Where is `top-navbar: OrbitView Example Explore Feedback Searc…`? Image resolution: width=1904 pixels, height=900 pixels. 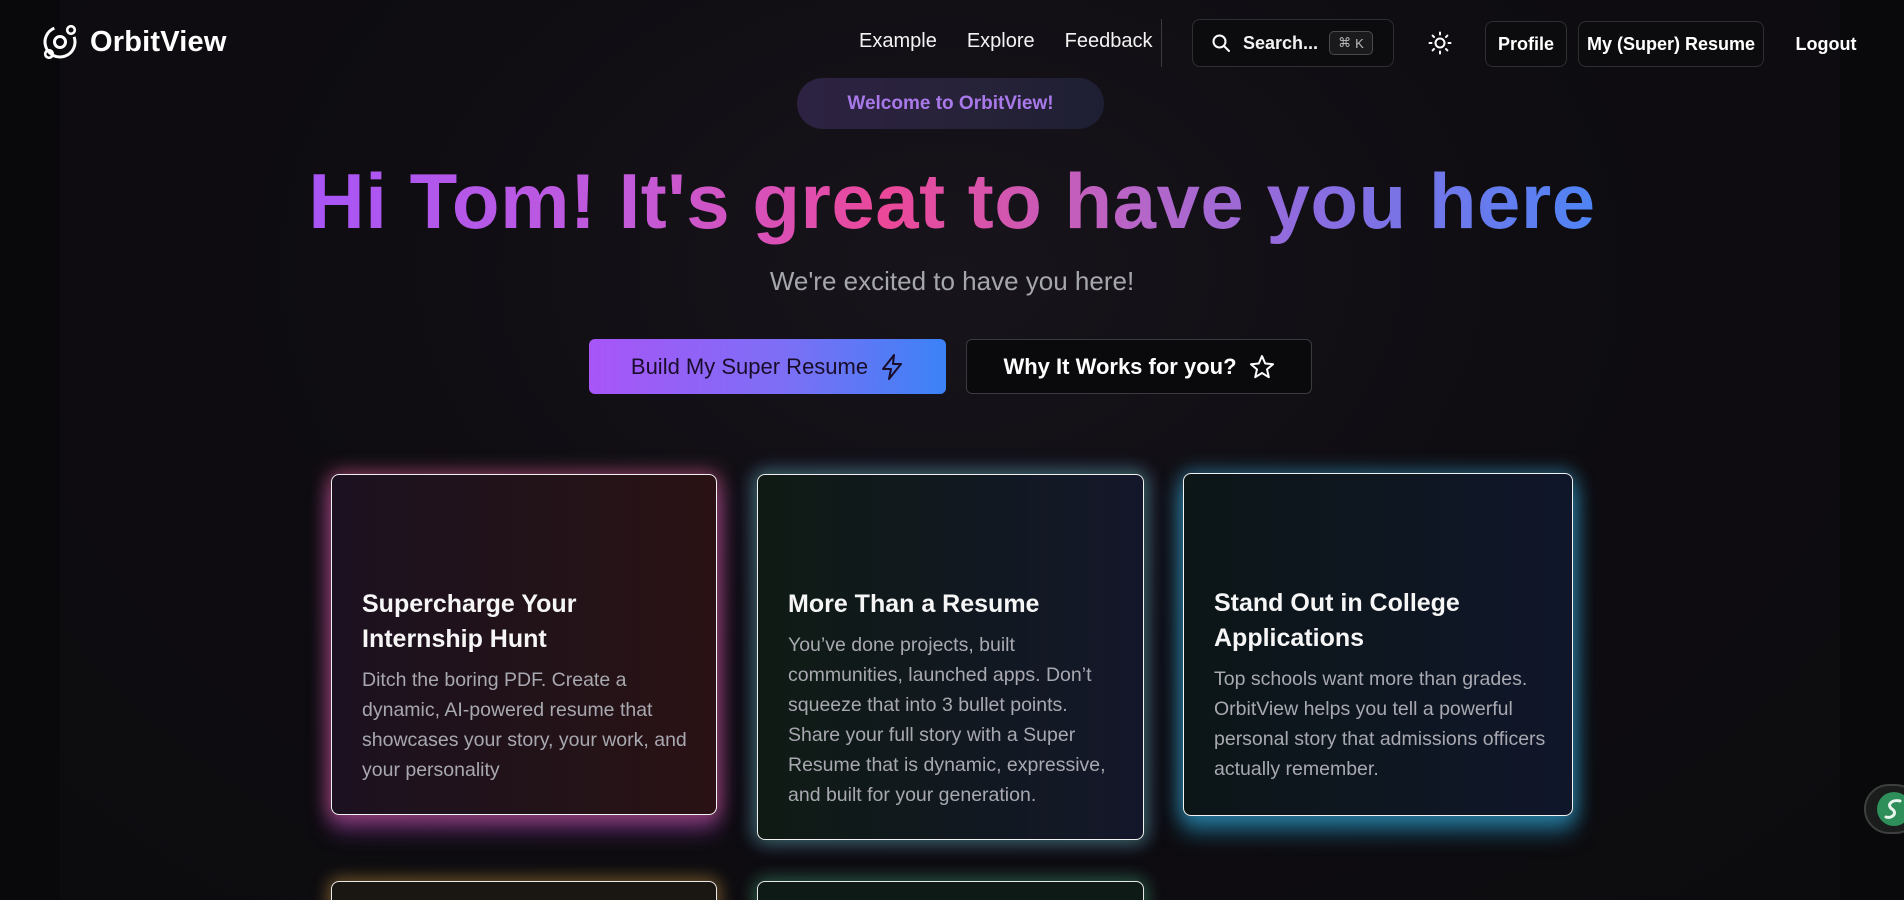 top-navbar: OrbitView Example Explore Feedback Searc… is located at coordinates (952, 44).